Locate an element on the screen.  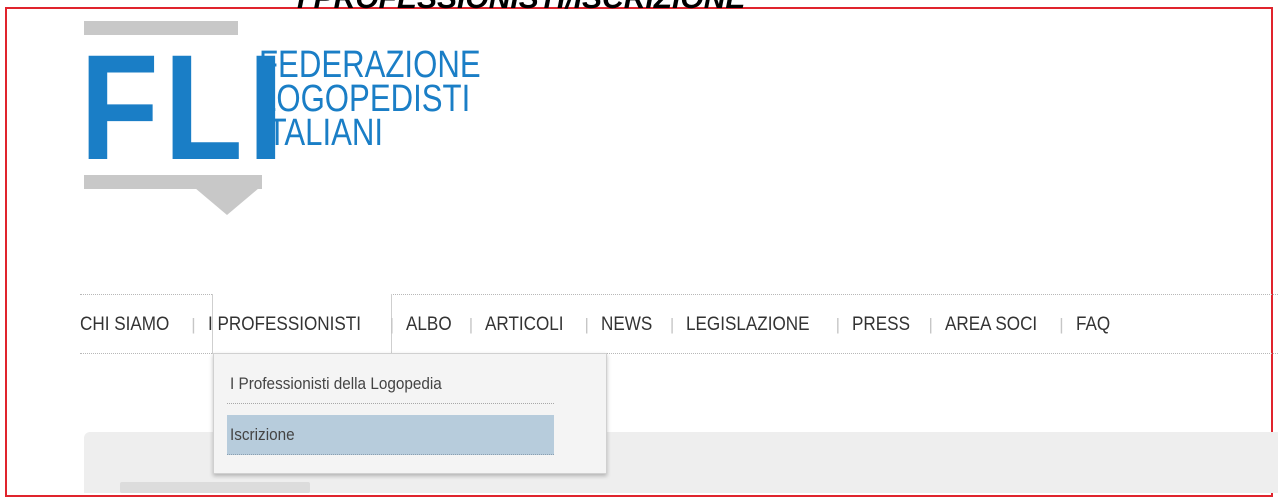
nav-item-faq: FAQ is located at coordinates (1093, 325).